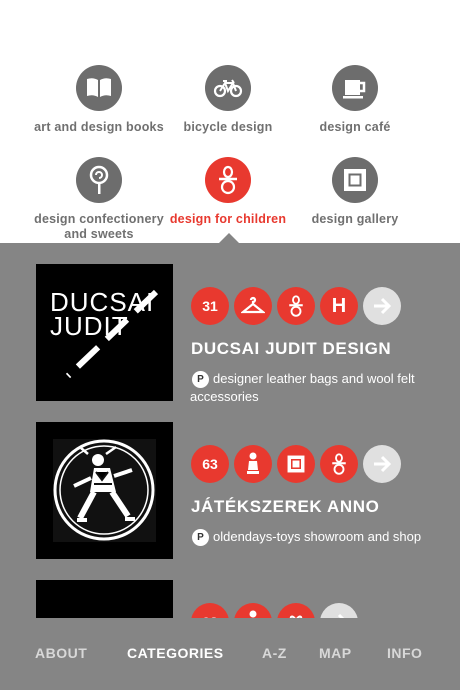 The height and width of the screenshot is (690, 460). Describe the element at coordinates (404, 653) in the screenshot. I see `nav-info: INFO` at that location.